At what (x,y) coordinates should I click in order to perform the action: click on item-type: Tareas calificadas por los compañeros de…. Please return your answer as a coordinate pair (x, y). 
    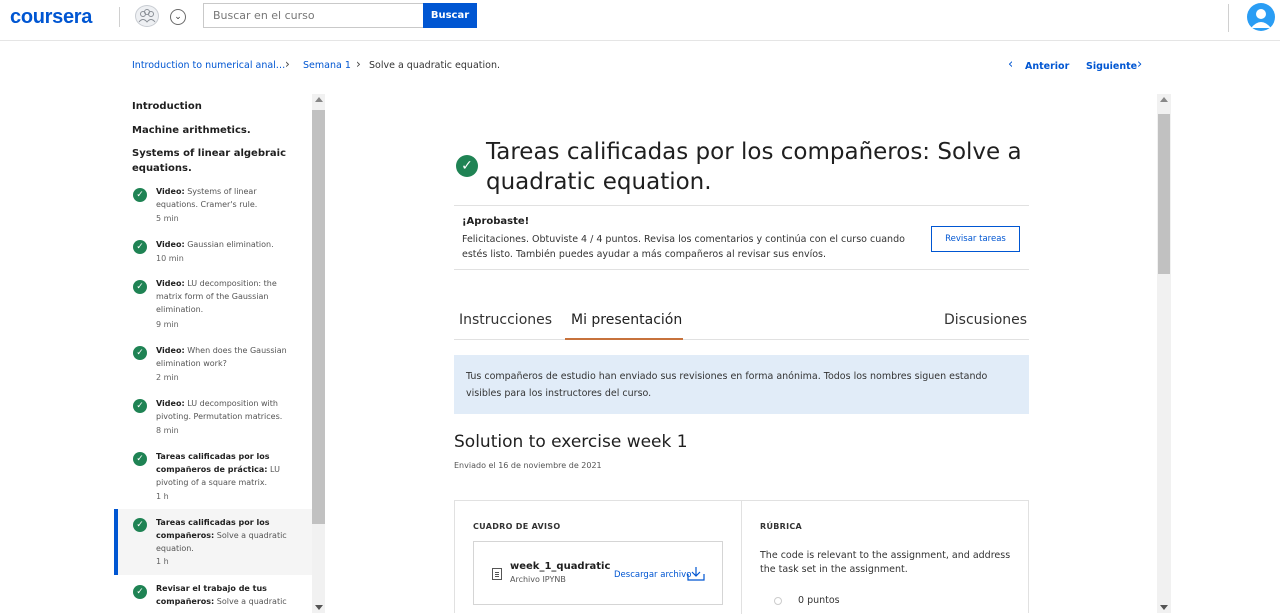
    Looking at the image, I should click on (213, 463).